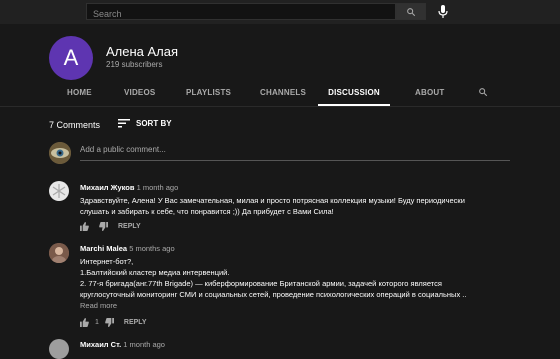  What do you see at coordinates (429, 93) in the screenshot?
I see `tab-about: ABOUT` at bounding box center [429, 93].